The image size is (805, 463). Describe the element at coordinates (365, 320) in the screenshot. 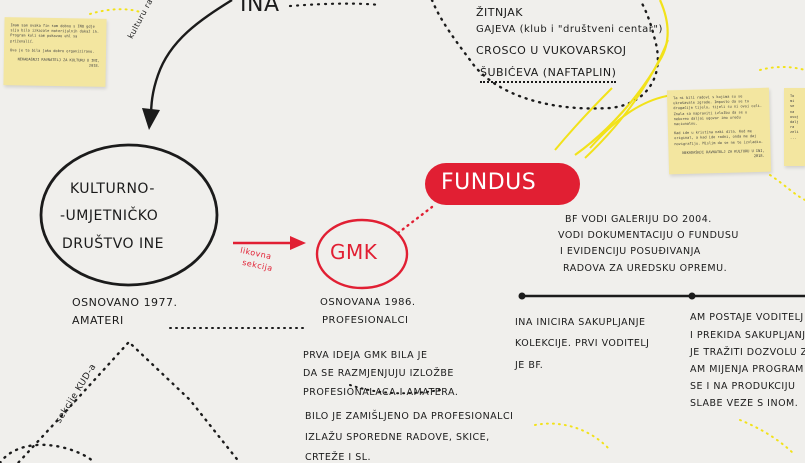

I see `gmk-status: PROFESIONALCI` at that location.